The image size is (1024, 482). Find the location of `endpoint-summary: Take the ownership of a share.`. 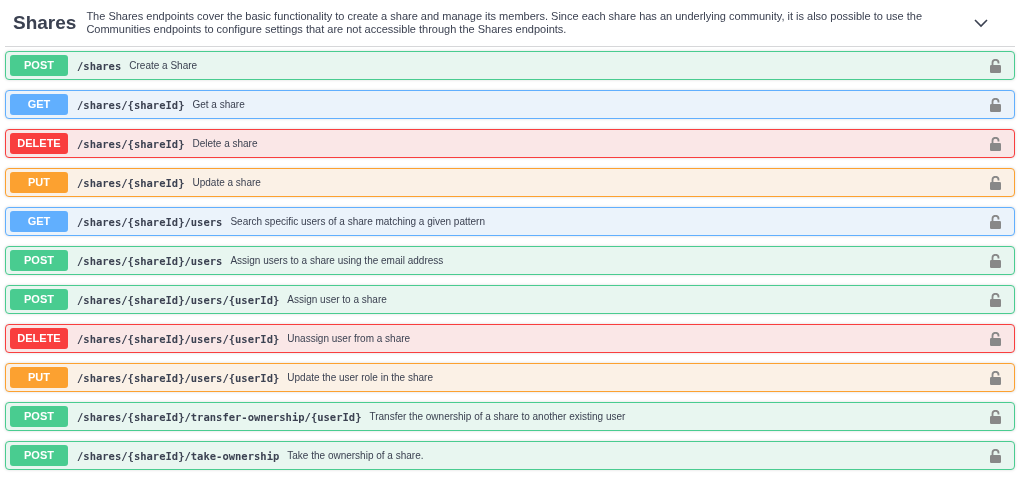

endpoint-summary: Take the ownership of a share. is located at coordinates (356, 455).